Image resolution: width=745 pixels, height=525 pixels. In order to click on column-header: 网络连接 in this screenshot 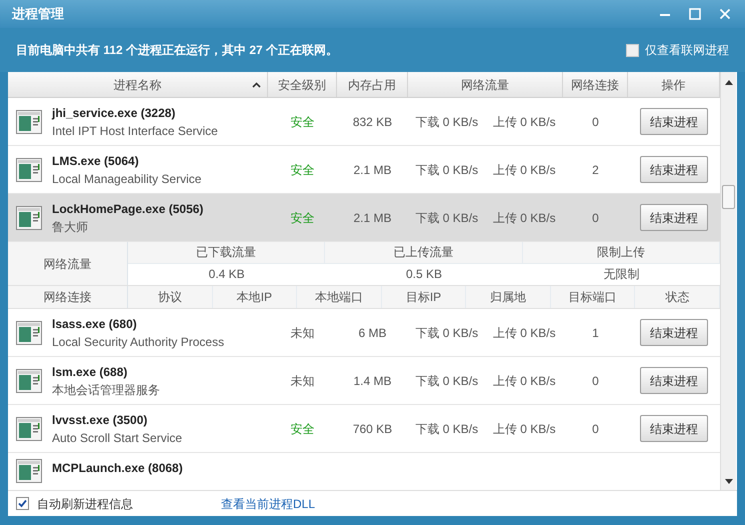, I will do `click(595, 84)`.